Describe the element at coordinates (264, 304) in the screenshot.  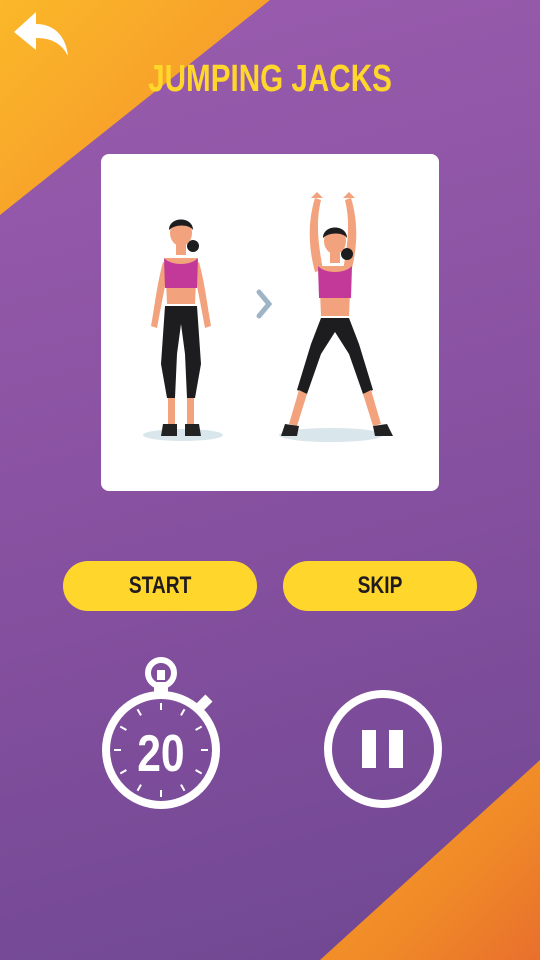
I see `chevron-right-icon` at that location.